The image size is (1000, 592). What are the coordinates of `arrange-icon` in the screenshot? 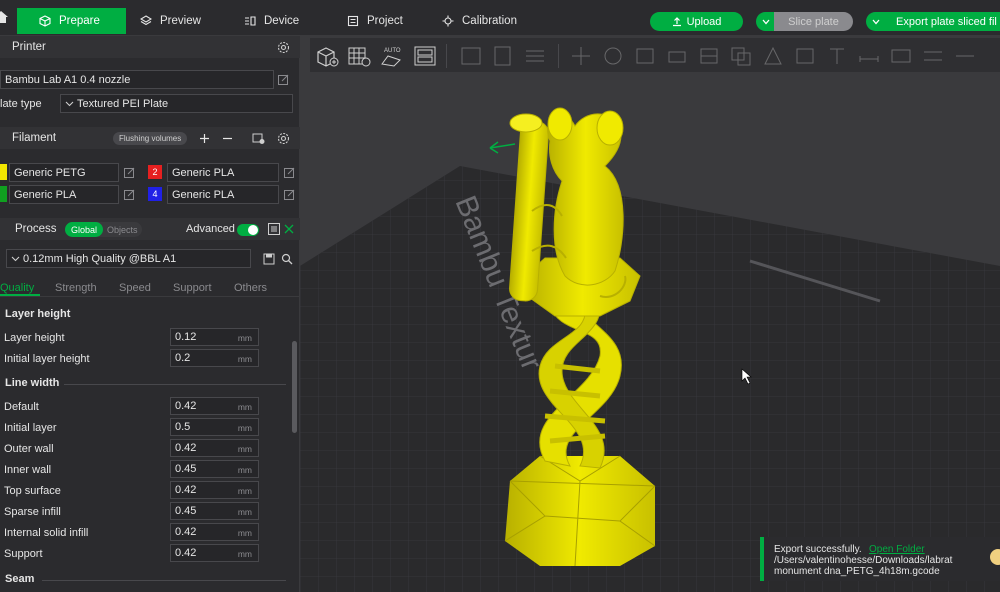 It's located at (425, 56).